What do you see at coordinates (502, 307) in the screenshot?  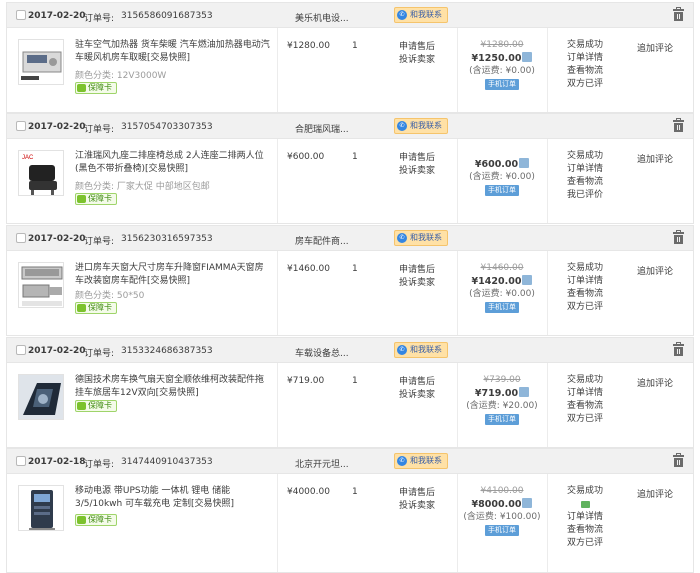 I see `mobile-order-tag: 手机订单` at bounding box center [502, 307].